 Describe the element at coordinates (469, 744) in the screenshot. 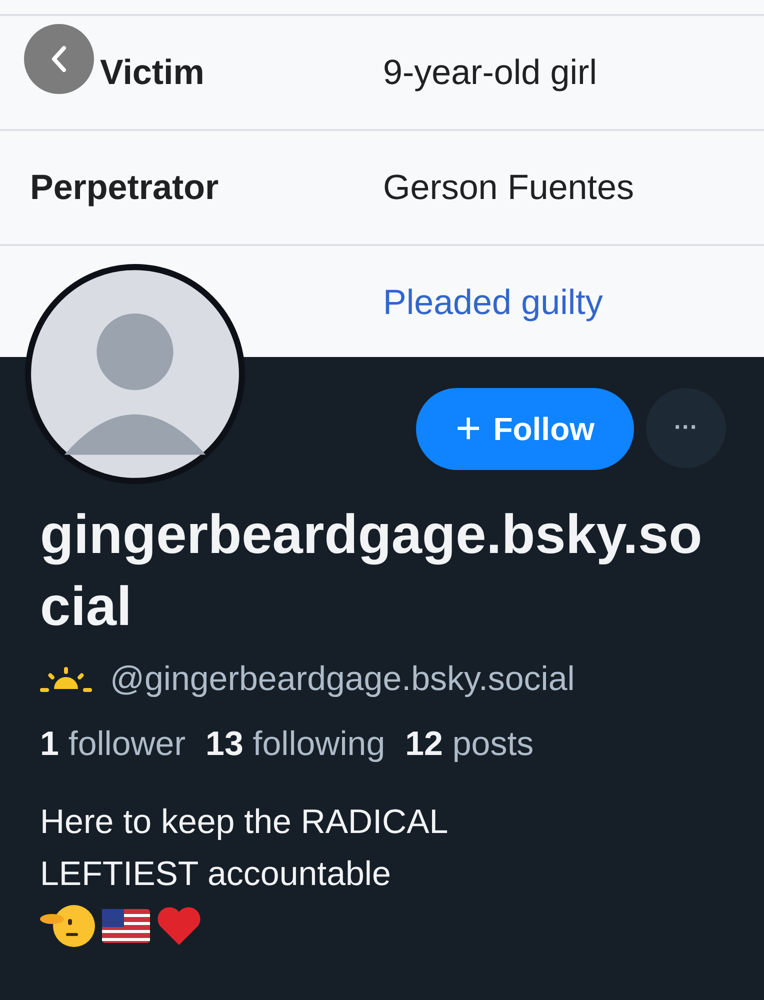

I see `profile-stat: 12 posts` at that location.